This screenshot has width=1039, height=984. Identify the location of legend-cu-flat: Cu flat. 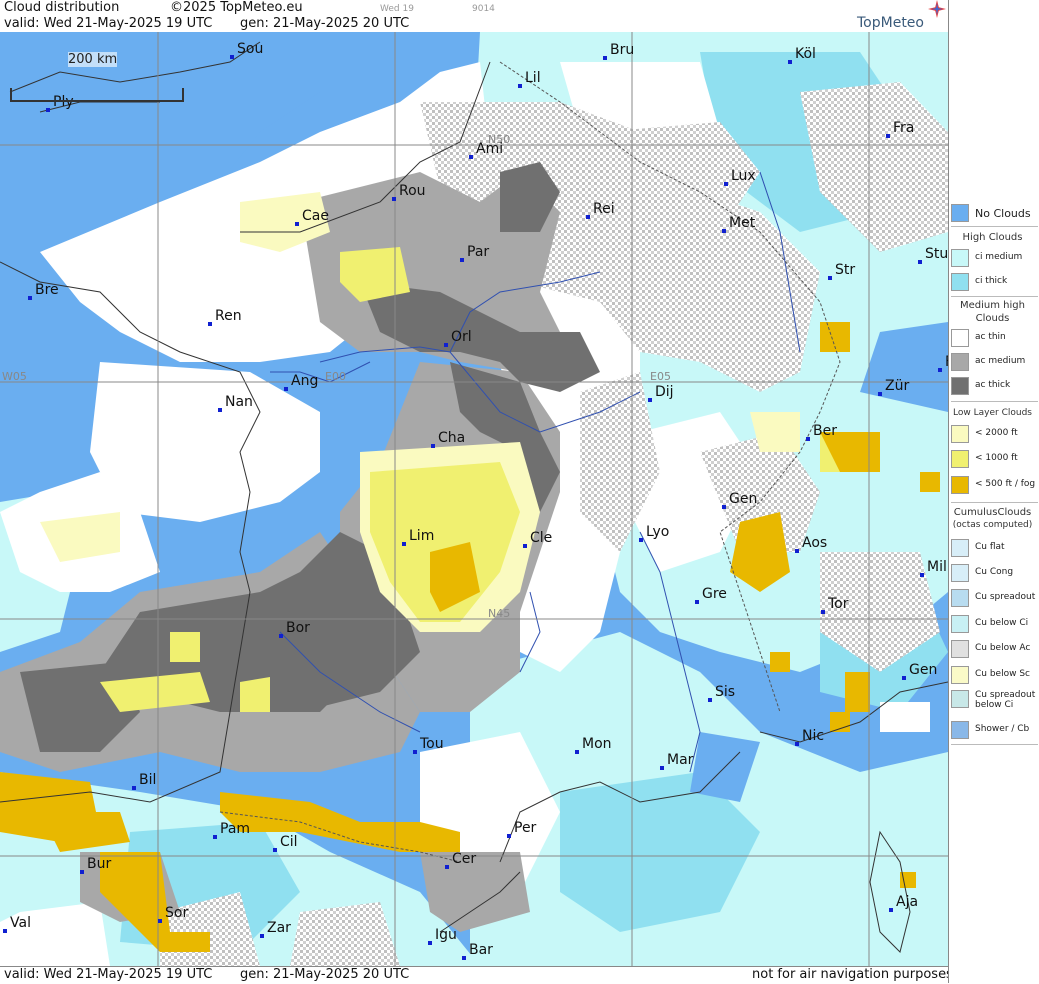
(993, 548).